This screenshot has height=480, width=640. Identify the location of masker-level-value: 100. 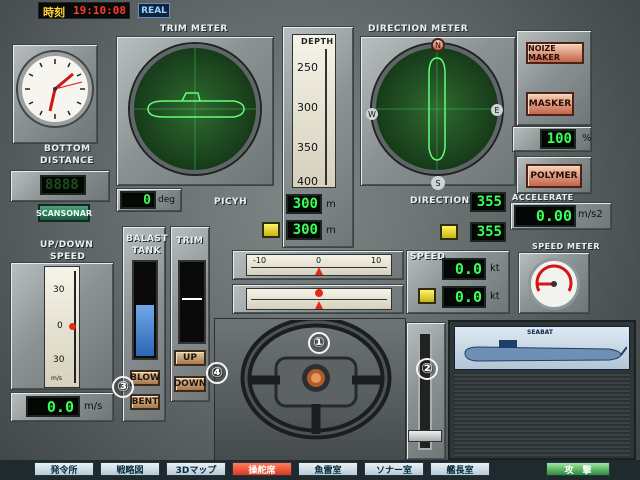
(558, 139).